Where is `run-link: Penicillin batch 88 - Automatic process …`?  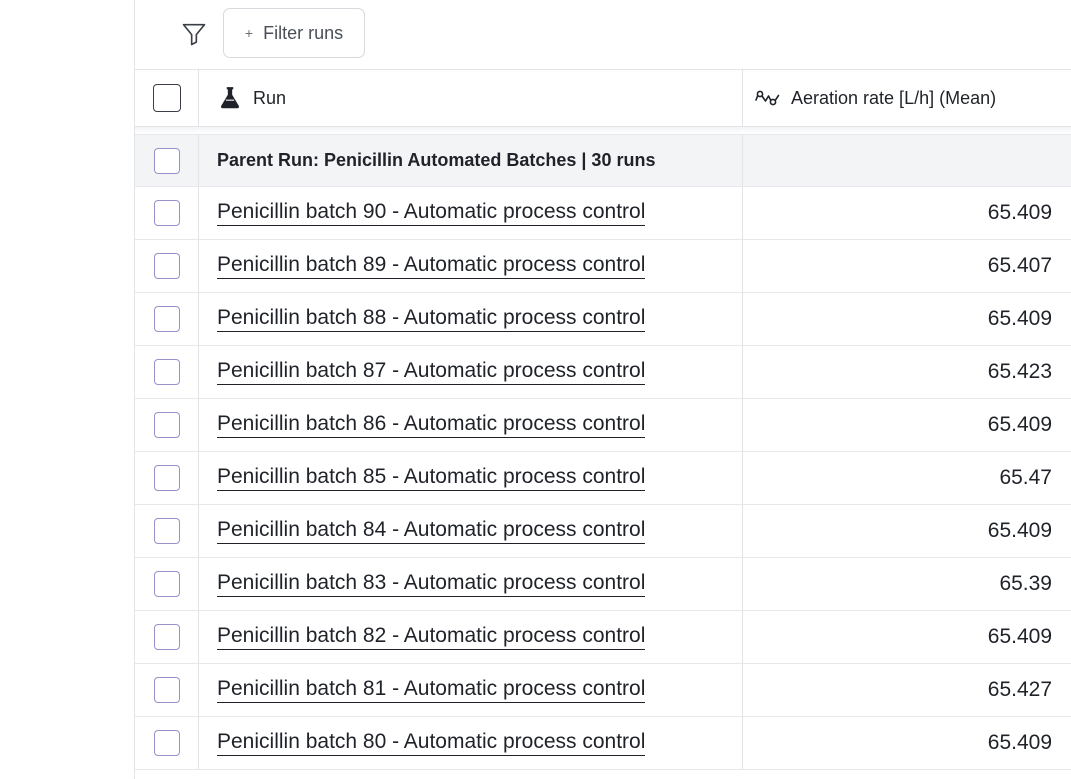 run-link: Penicillin batch 88 - Automatic process … is located at coordinates (431, 319).